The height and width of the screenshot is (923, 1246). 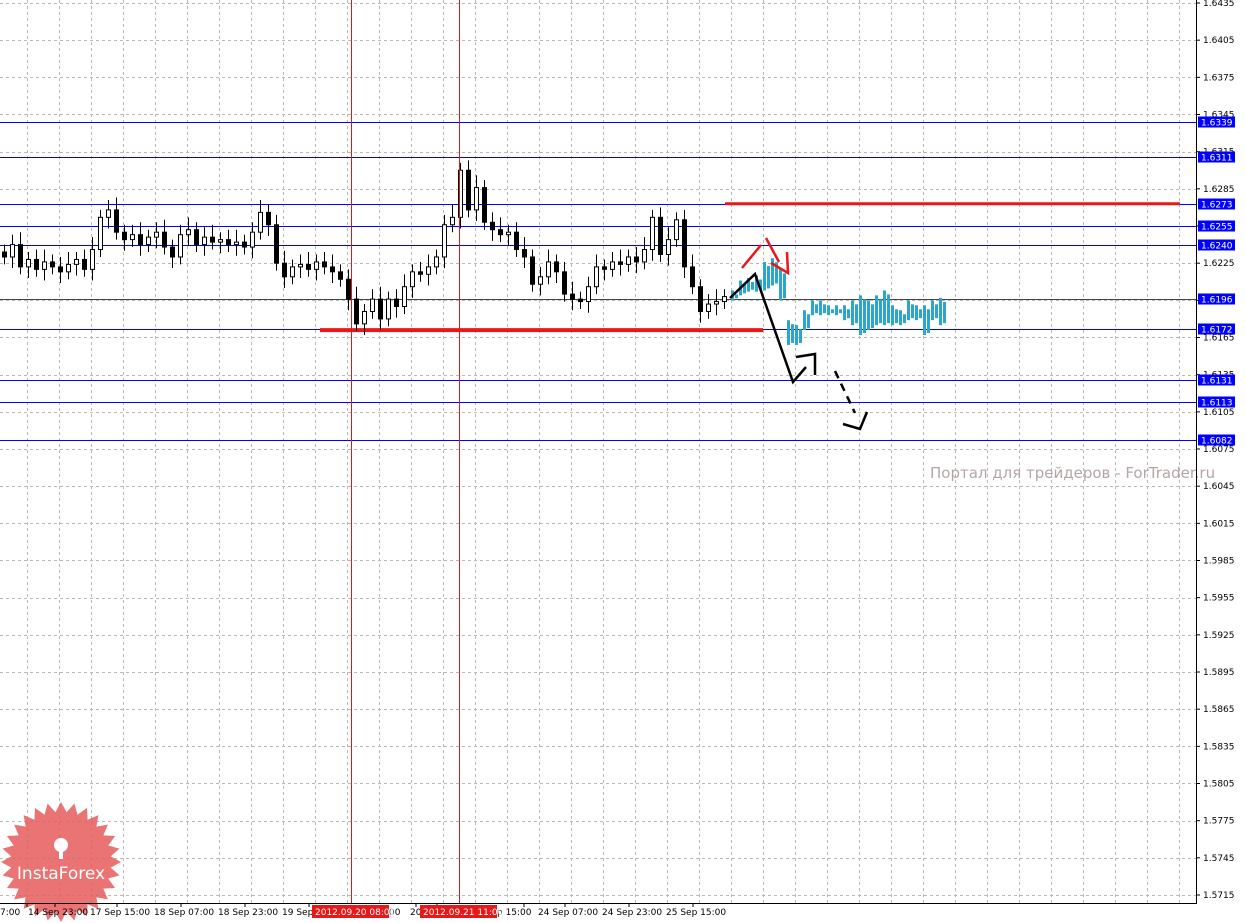 I want to click on price-tick-label: 1.6015, so click(x=1219, y=524).